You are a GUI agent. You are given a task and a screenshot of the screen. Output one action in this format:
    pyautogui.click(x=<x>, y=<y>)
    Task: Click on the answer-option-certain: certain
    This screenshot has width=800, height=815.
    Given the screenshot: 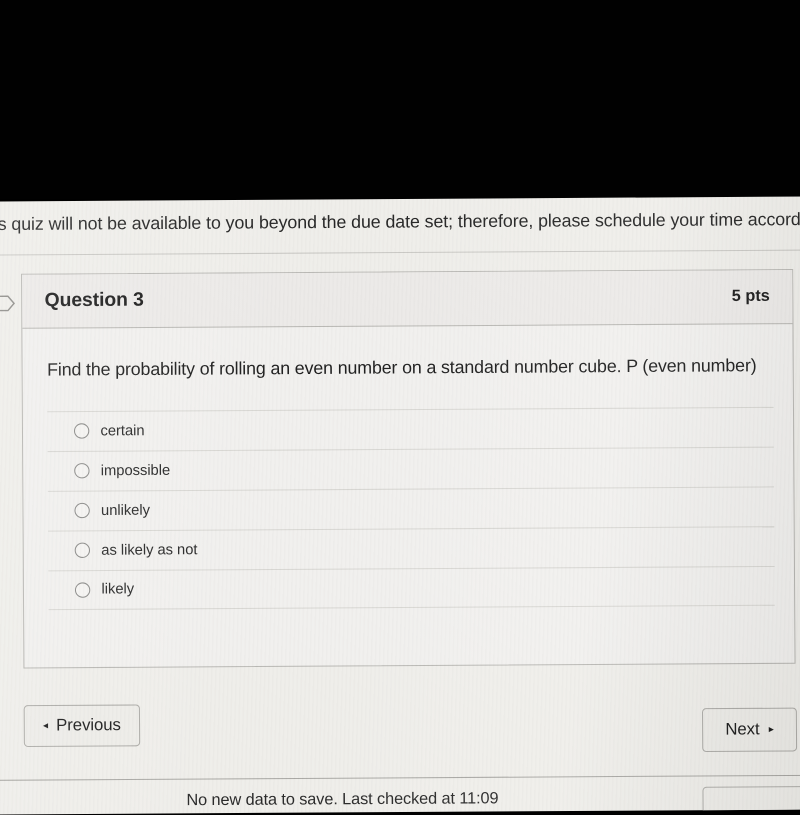 What is the action you would take?
    pyautogui.click(x=410, y=428)
    